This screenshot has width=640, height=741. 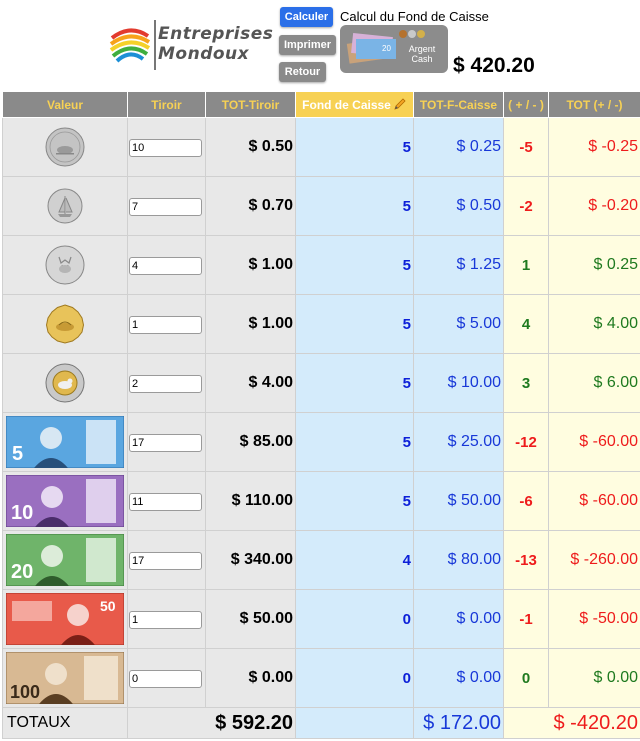 I want to click on 100-dollar-bill-icon: 100, so click(x=65, y=678).